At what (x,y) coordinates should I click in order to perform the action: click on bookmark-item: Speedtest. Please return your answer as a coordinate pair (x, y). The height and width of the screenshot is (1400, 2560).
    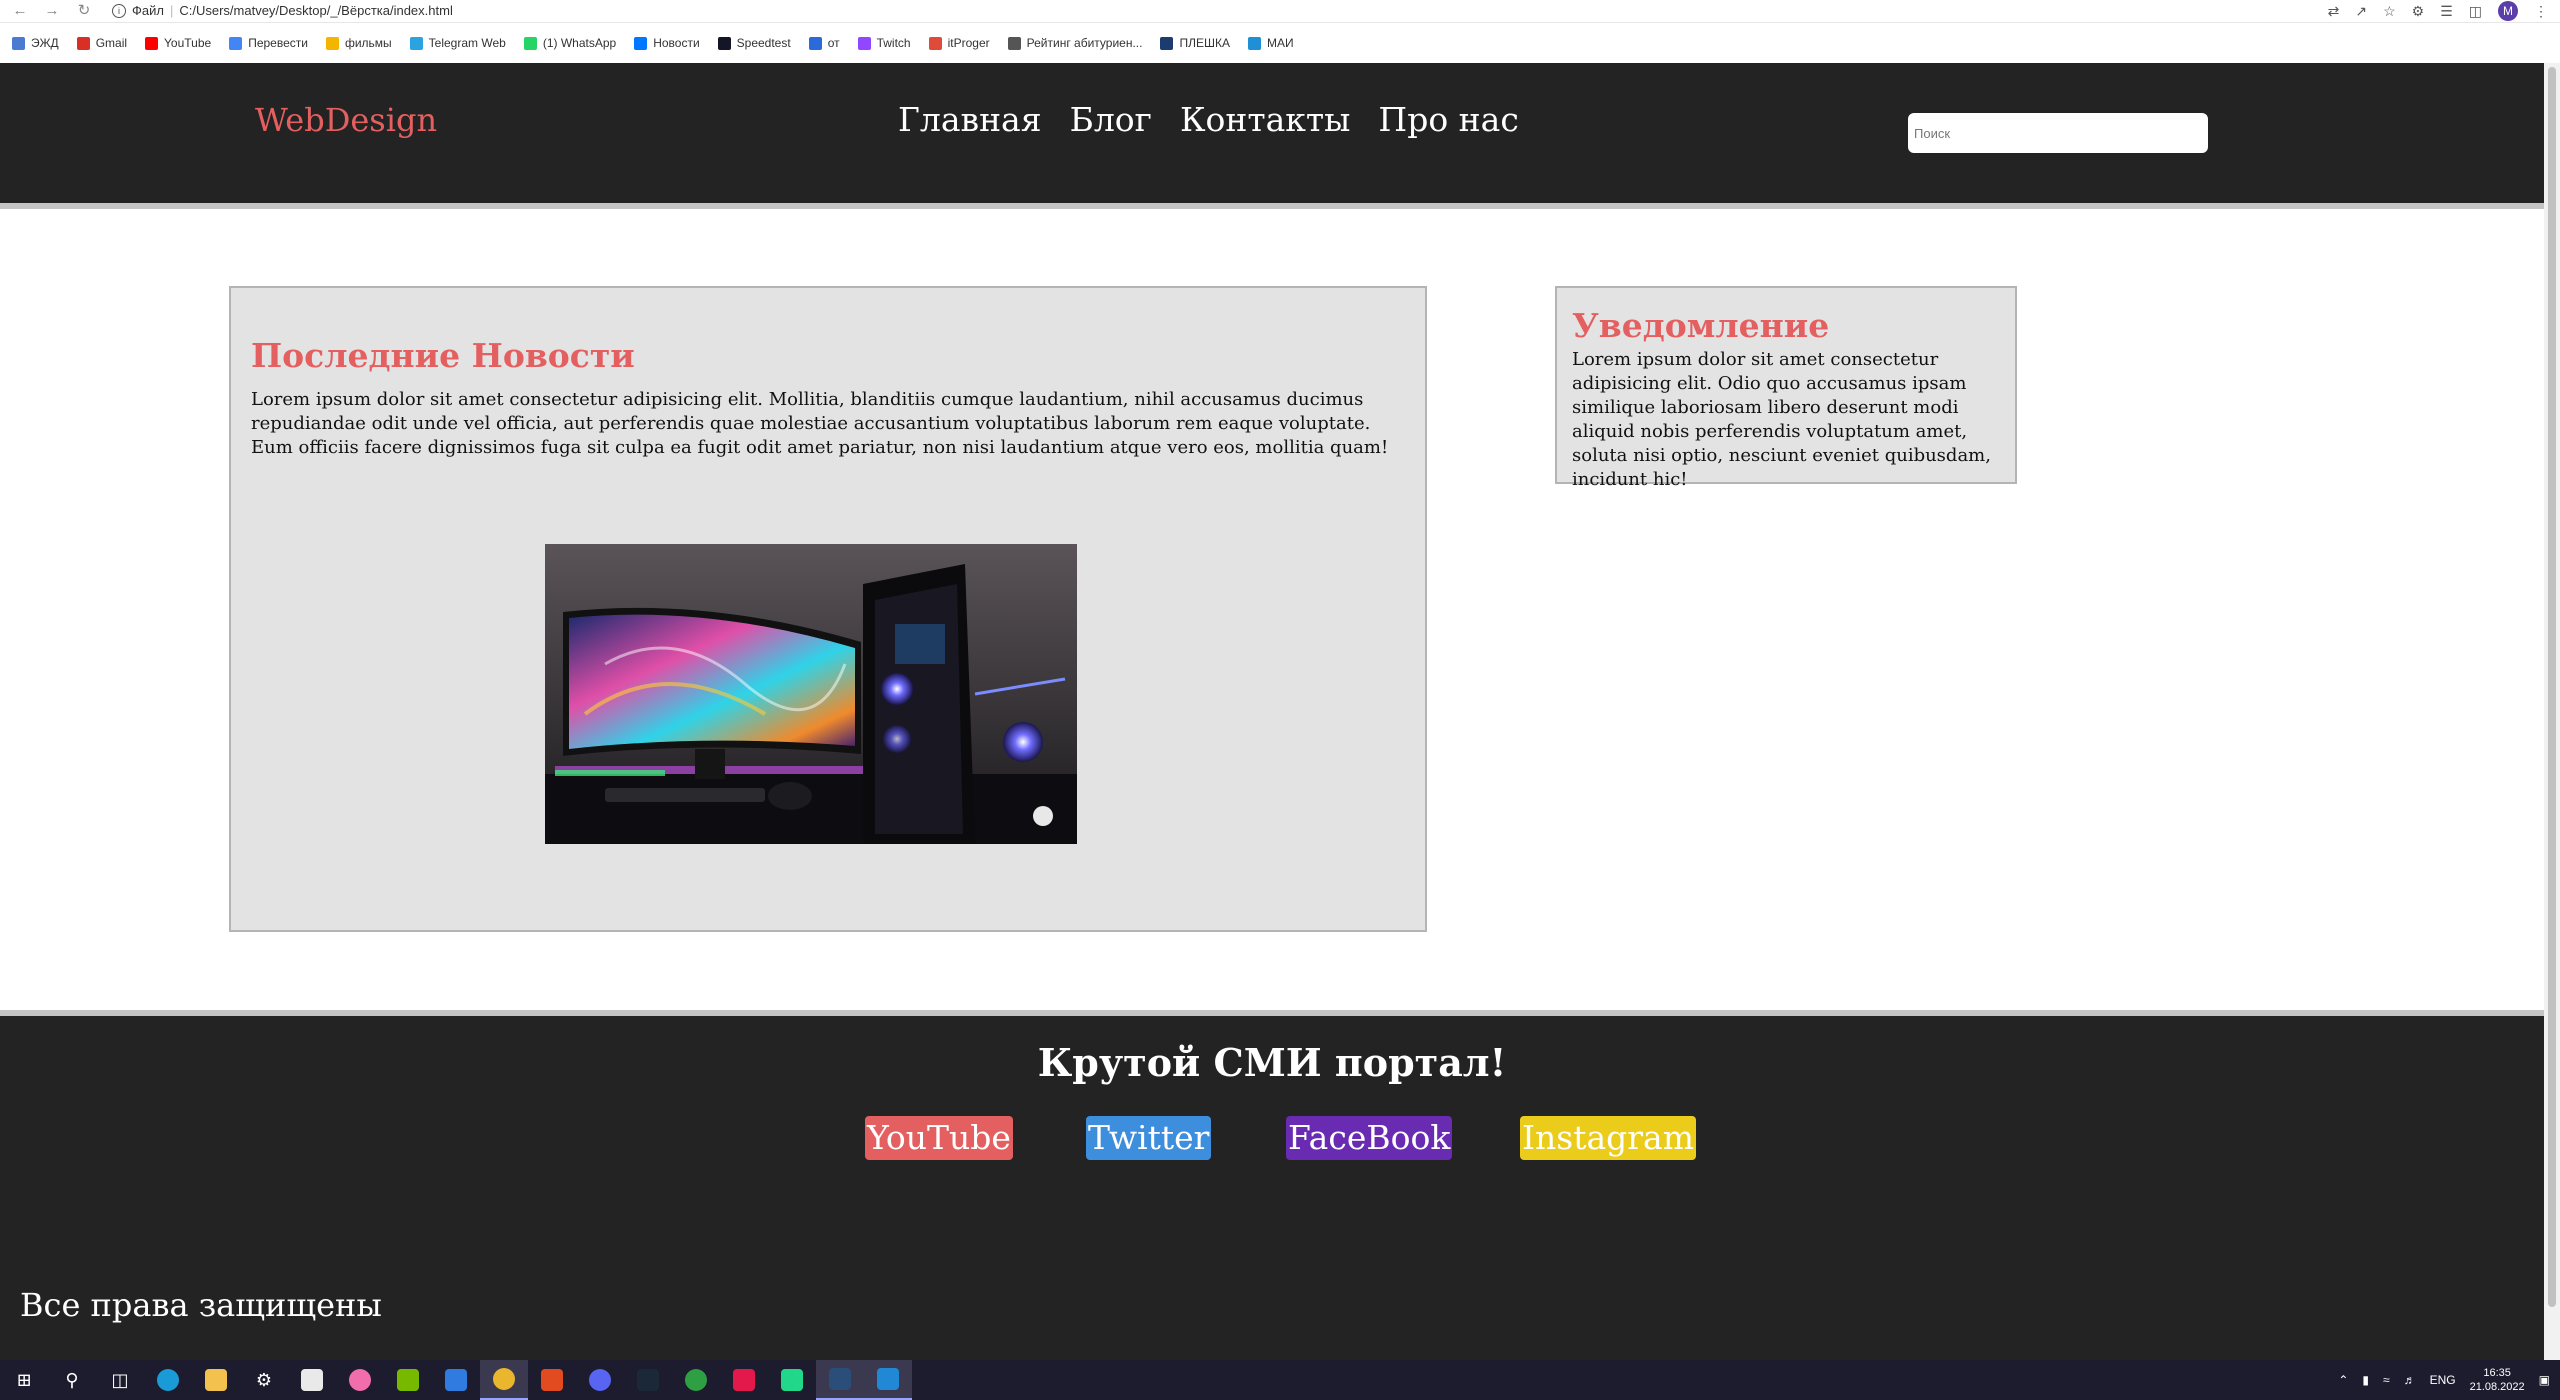
    Looking at the image, I should click on (754, 43).